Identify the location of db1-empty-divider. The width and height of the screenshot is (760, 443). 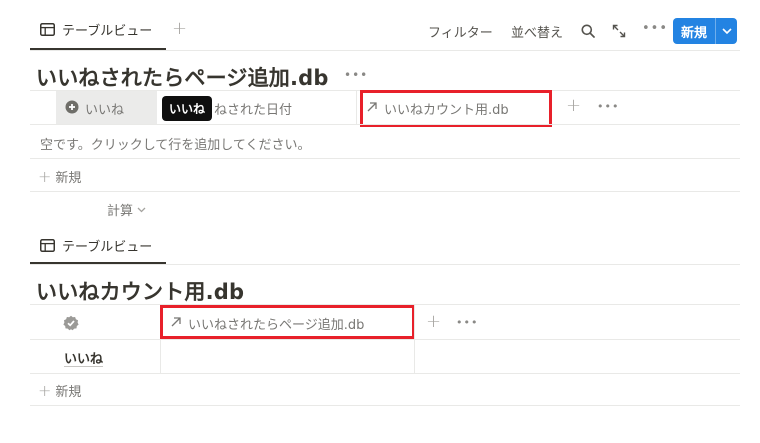
(385, 158).